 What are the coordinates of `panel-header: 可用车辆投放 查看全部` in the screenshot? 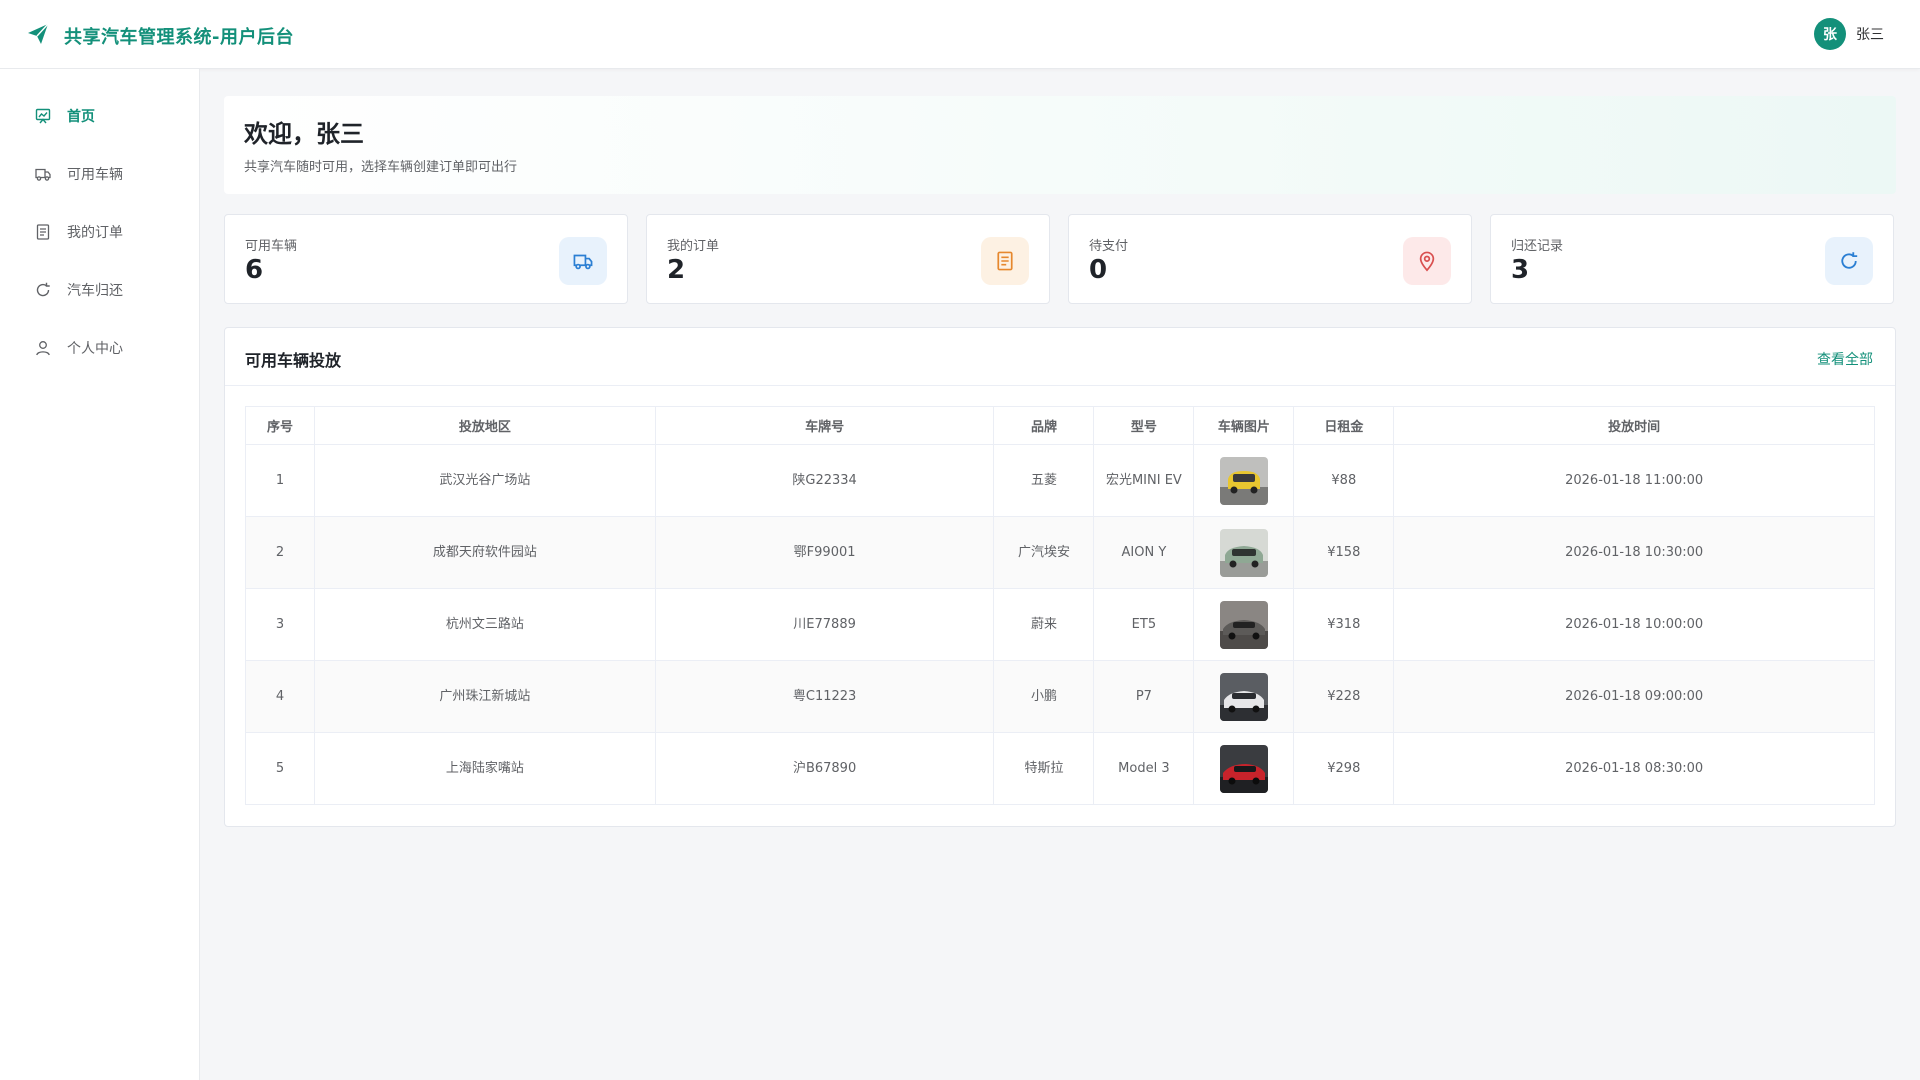 It's located at (1060, 357).